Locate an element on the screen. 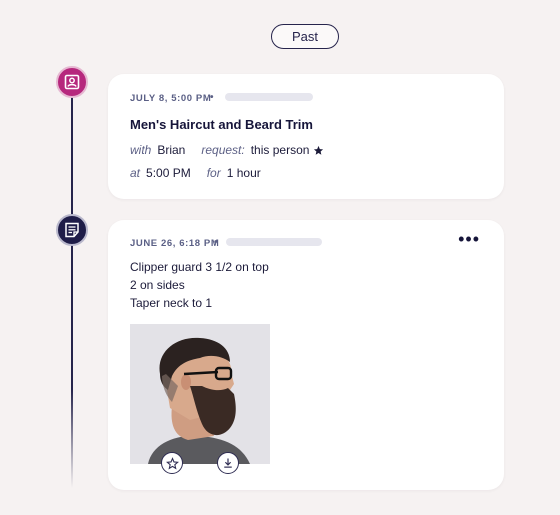  appointment-time: 5:00 PM is located at coordinates (168, 173).